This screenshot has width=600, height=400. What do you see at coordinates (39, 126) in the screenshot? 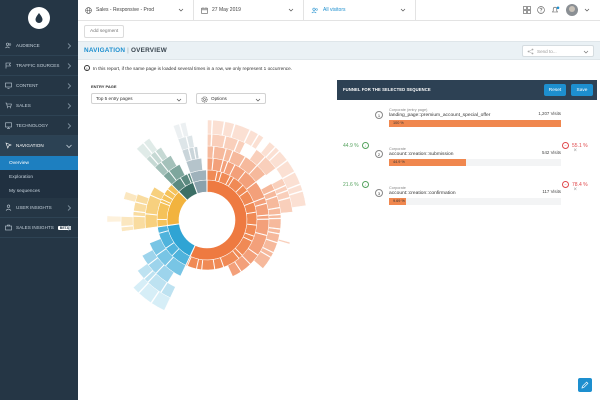
I see `sidebar-item-technology: Technology` at bounding box center [39, 126].